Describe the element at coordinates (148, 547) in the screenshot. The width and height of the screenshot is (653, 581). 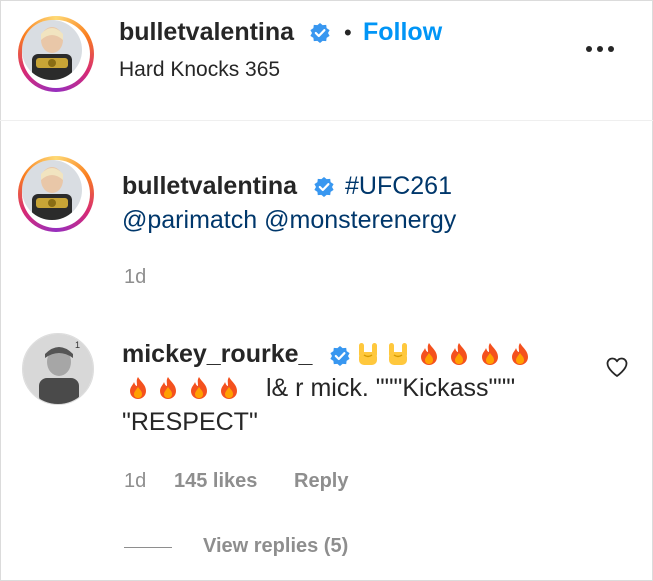
I see `replies-divider` at that location.